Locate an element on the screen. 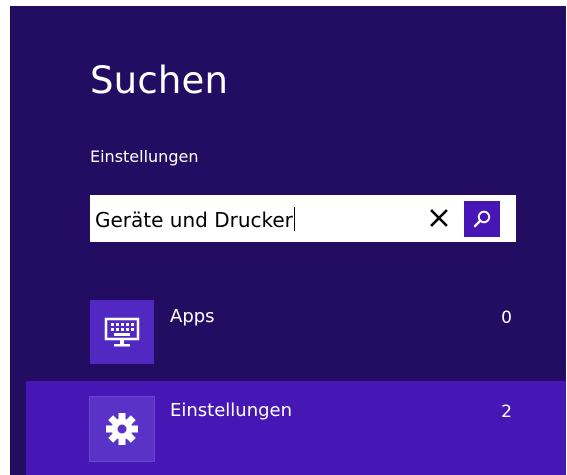 Image resolution: width=567 pixels, height=475 pixels. search-input: Geräte und Drucker is located at coordinates (195, 219).